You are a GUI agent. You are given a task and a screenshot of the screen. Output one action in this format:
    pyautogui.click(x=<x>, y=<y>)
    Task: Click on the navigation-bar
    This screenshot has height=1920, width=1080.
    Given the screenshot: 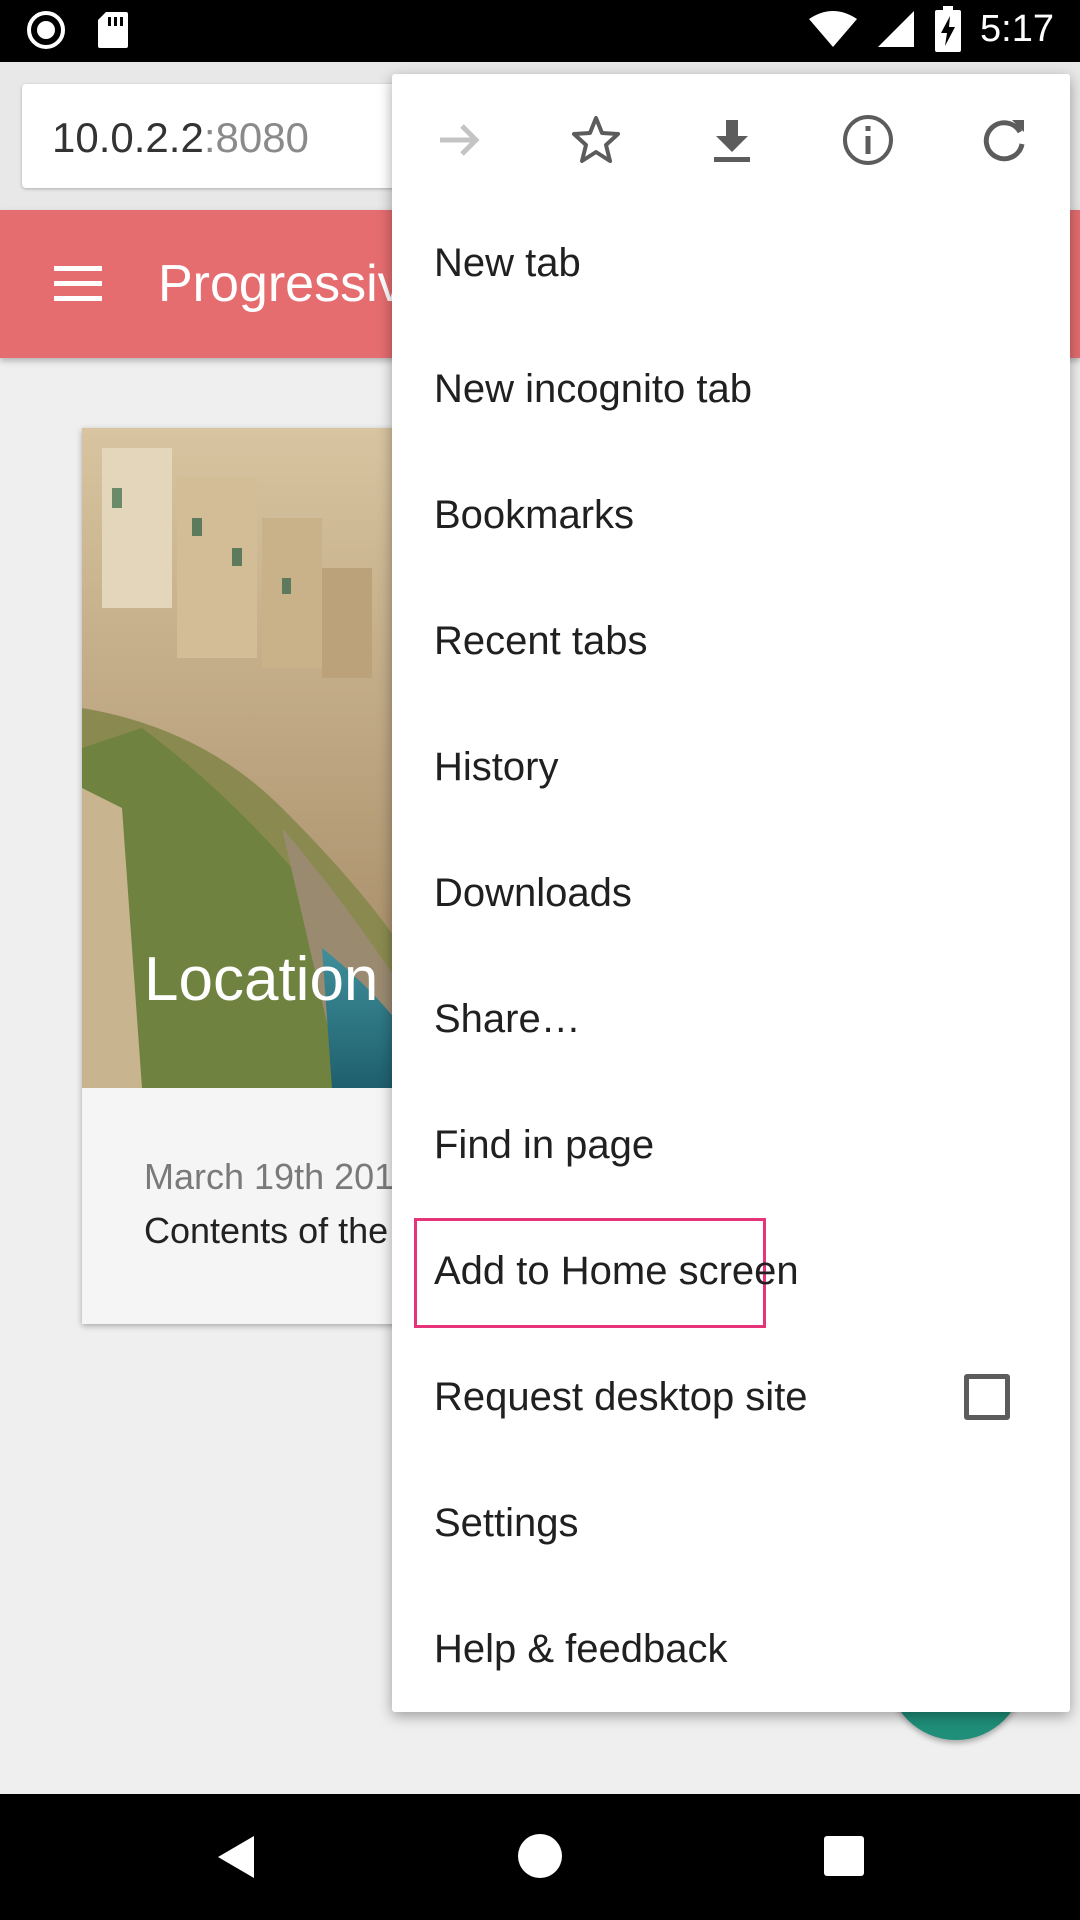 What is the action you would take?
    pyautogui.click(x=540, y=1857)
    